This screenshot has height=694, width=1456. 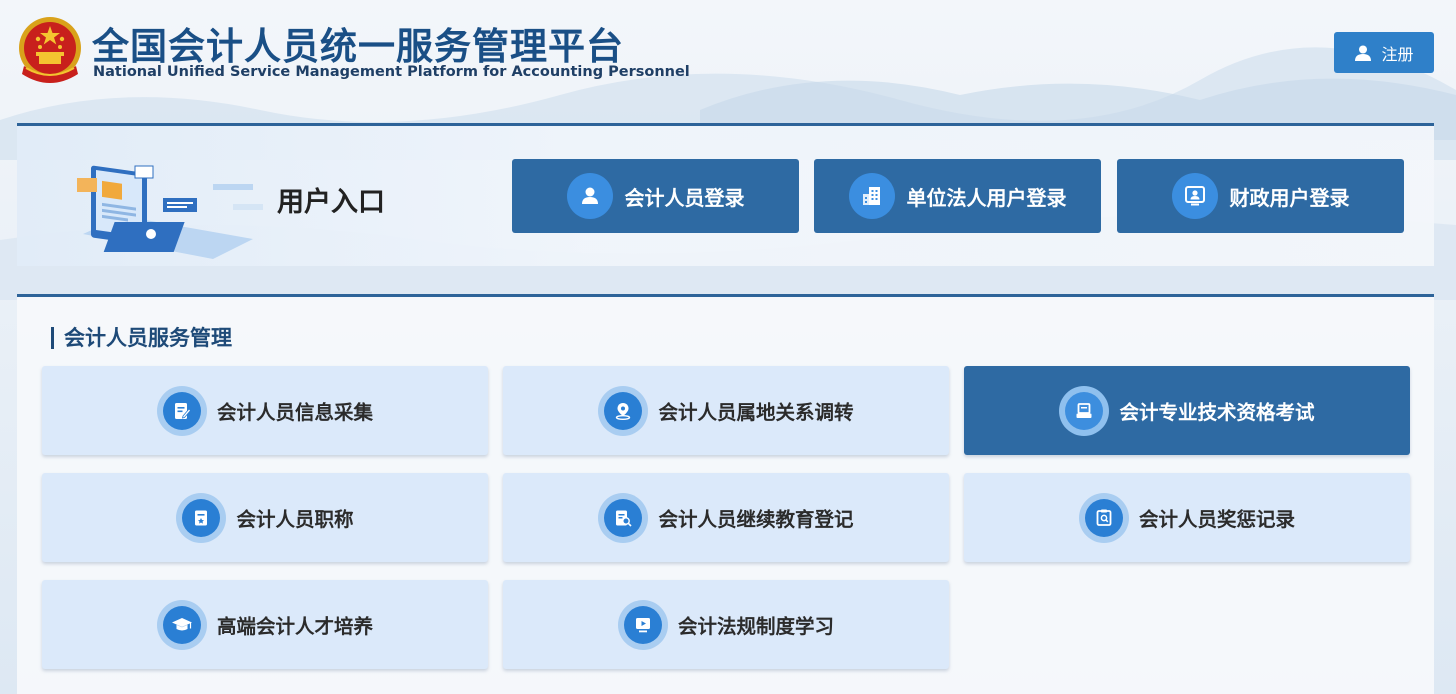 What do you see at coordinates (684, 197) in the screenshot?
I see `accountant-login-label: 会计人员登录` at bounding box center [684, 197].